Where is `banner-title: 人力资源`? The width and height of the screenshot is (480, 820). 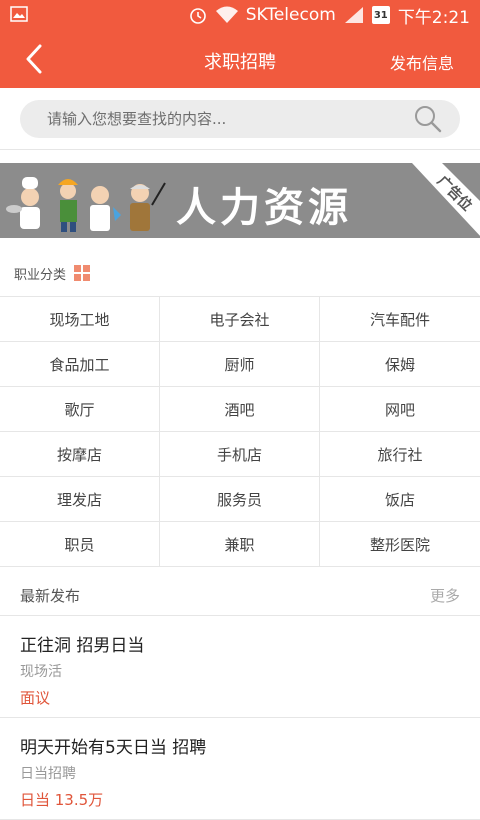 banner-title: 人力资源 is located at coordinates (264, 208).